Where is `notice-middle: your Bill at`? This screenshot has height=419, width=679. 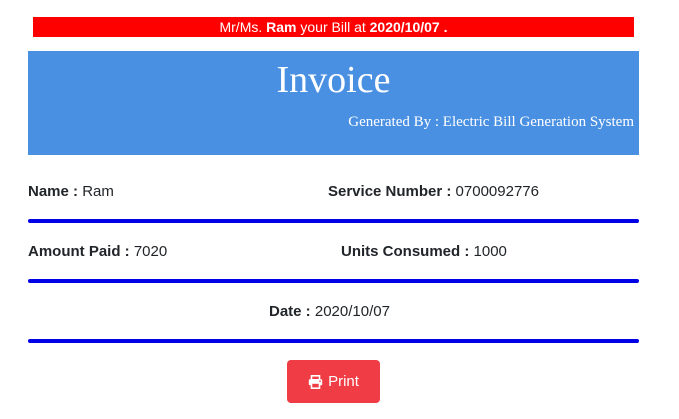 notice-middle: your Bill at is located at coordinates (333, 27).